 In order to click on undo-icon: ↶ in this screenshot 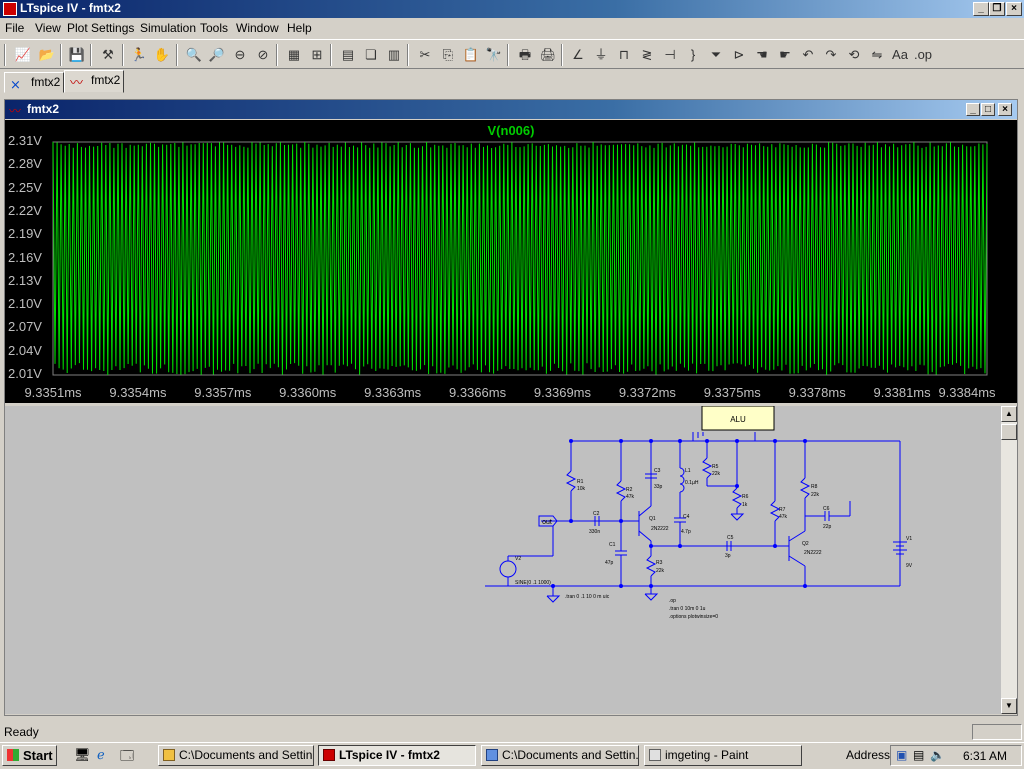, I will do `click(808, 55)`.